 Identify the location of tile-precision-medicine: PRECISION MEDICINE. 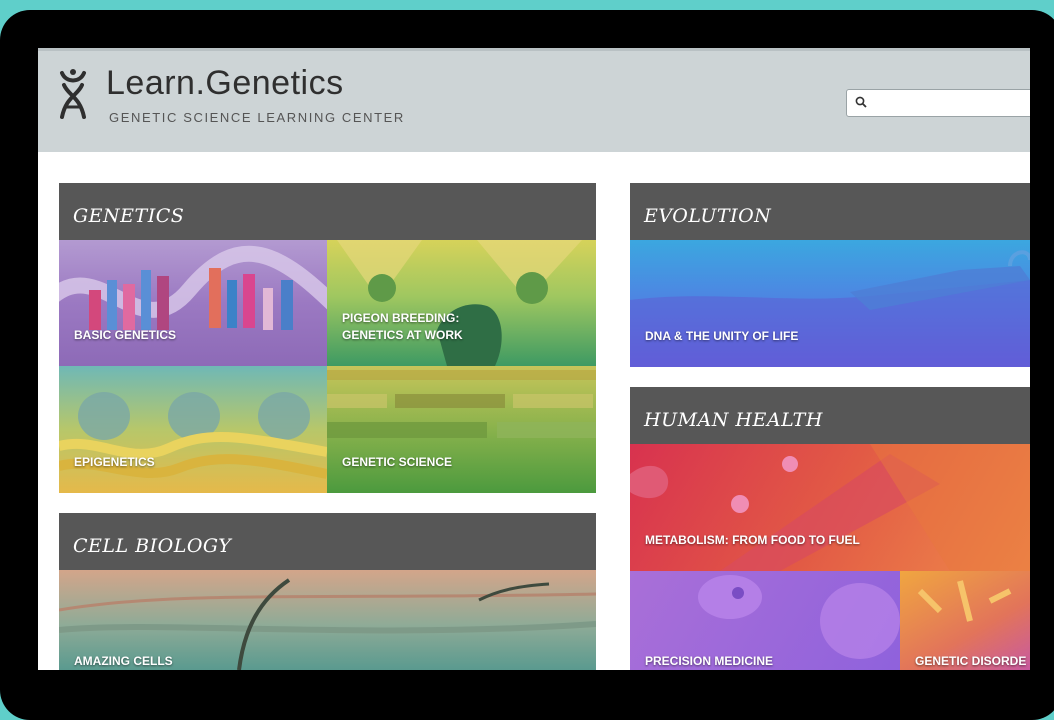
(765, 620).